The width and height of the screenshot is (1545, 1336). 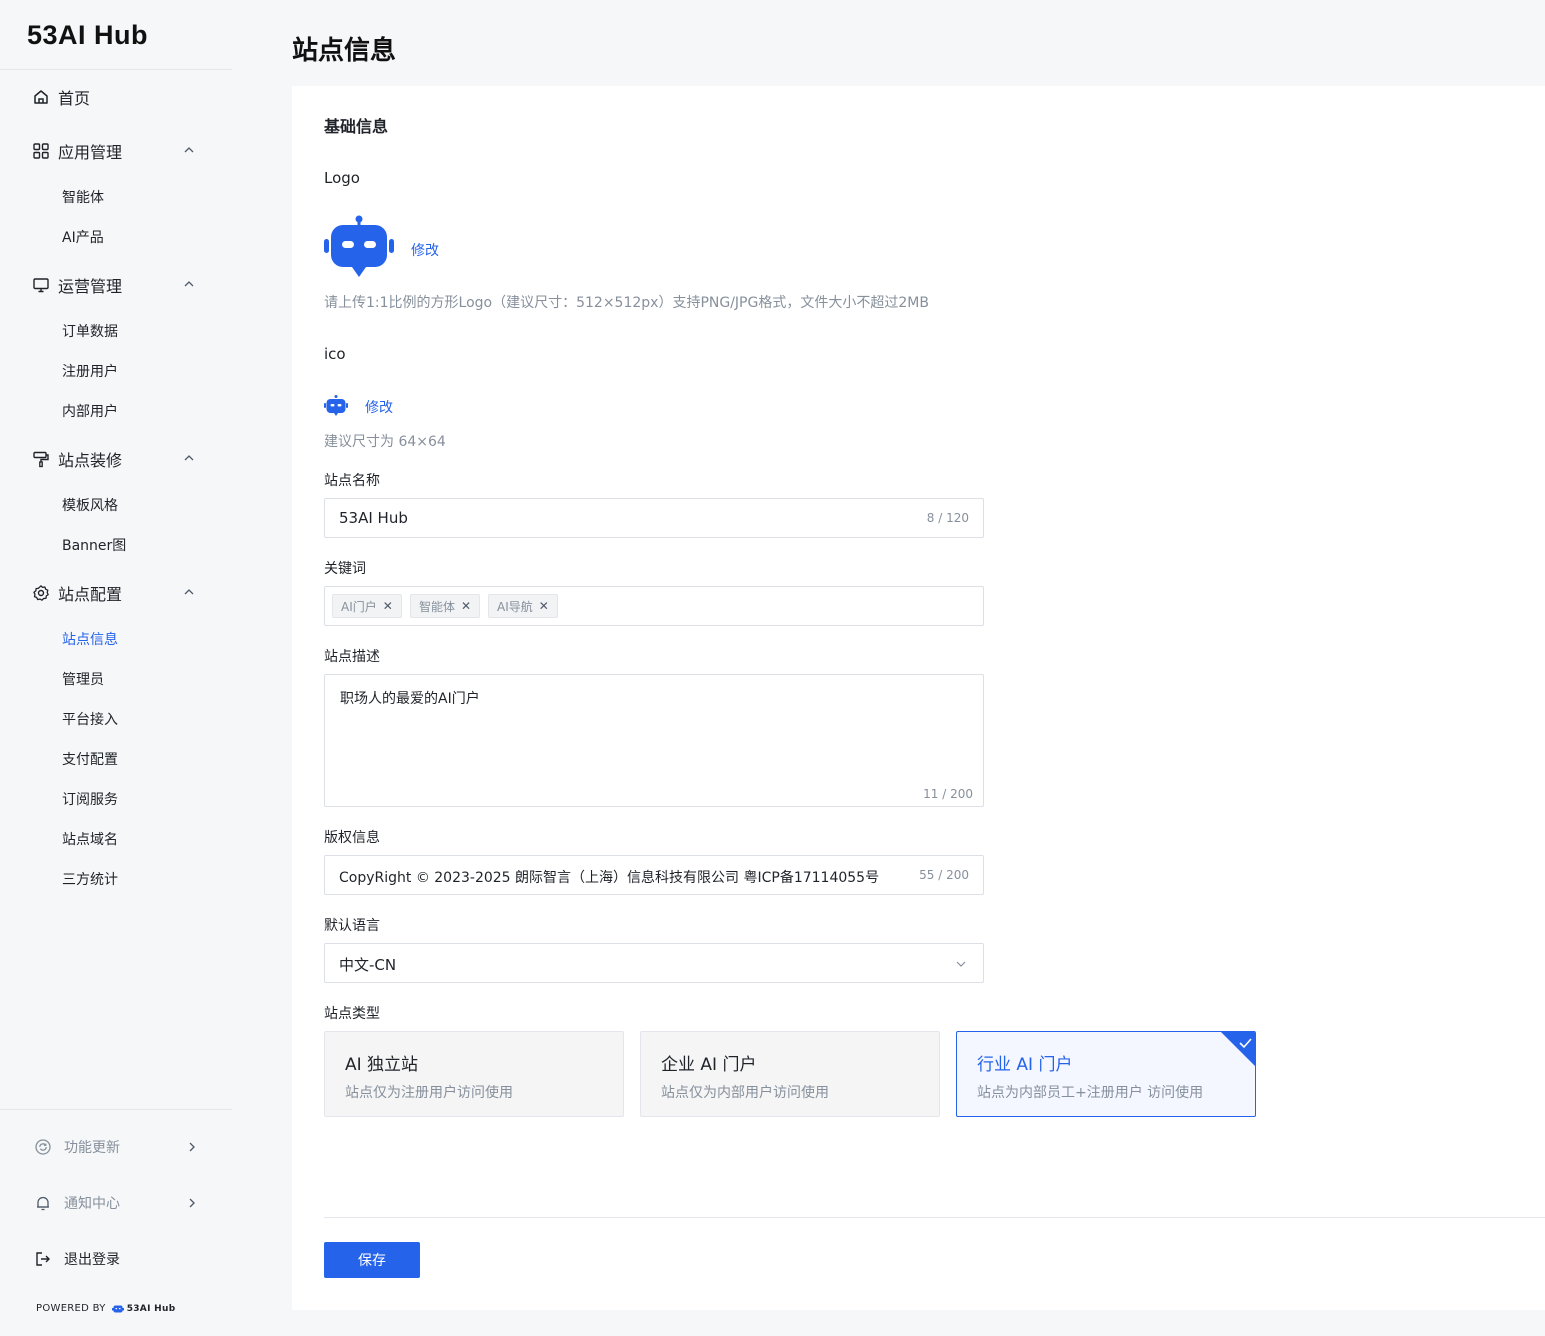 I want to click on keywords-input: AI门户 ✕ 智能体 ✕ AI导航 ✕, so click(x=654, y=606).